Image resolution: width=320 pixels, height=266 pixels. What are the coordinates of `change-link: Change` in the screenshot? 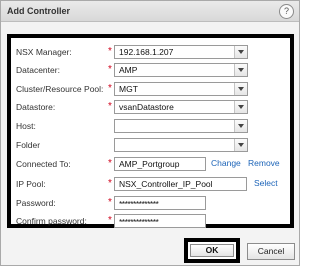 It's located at (226, 163).